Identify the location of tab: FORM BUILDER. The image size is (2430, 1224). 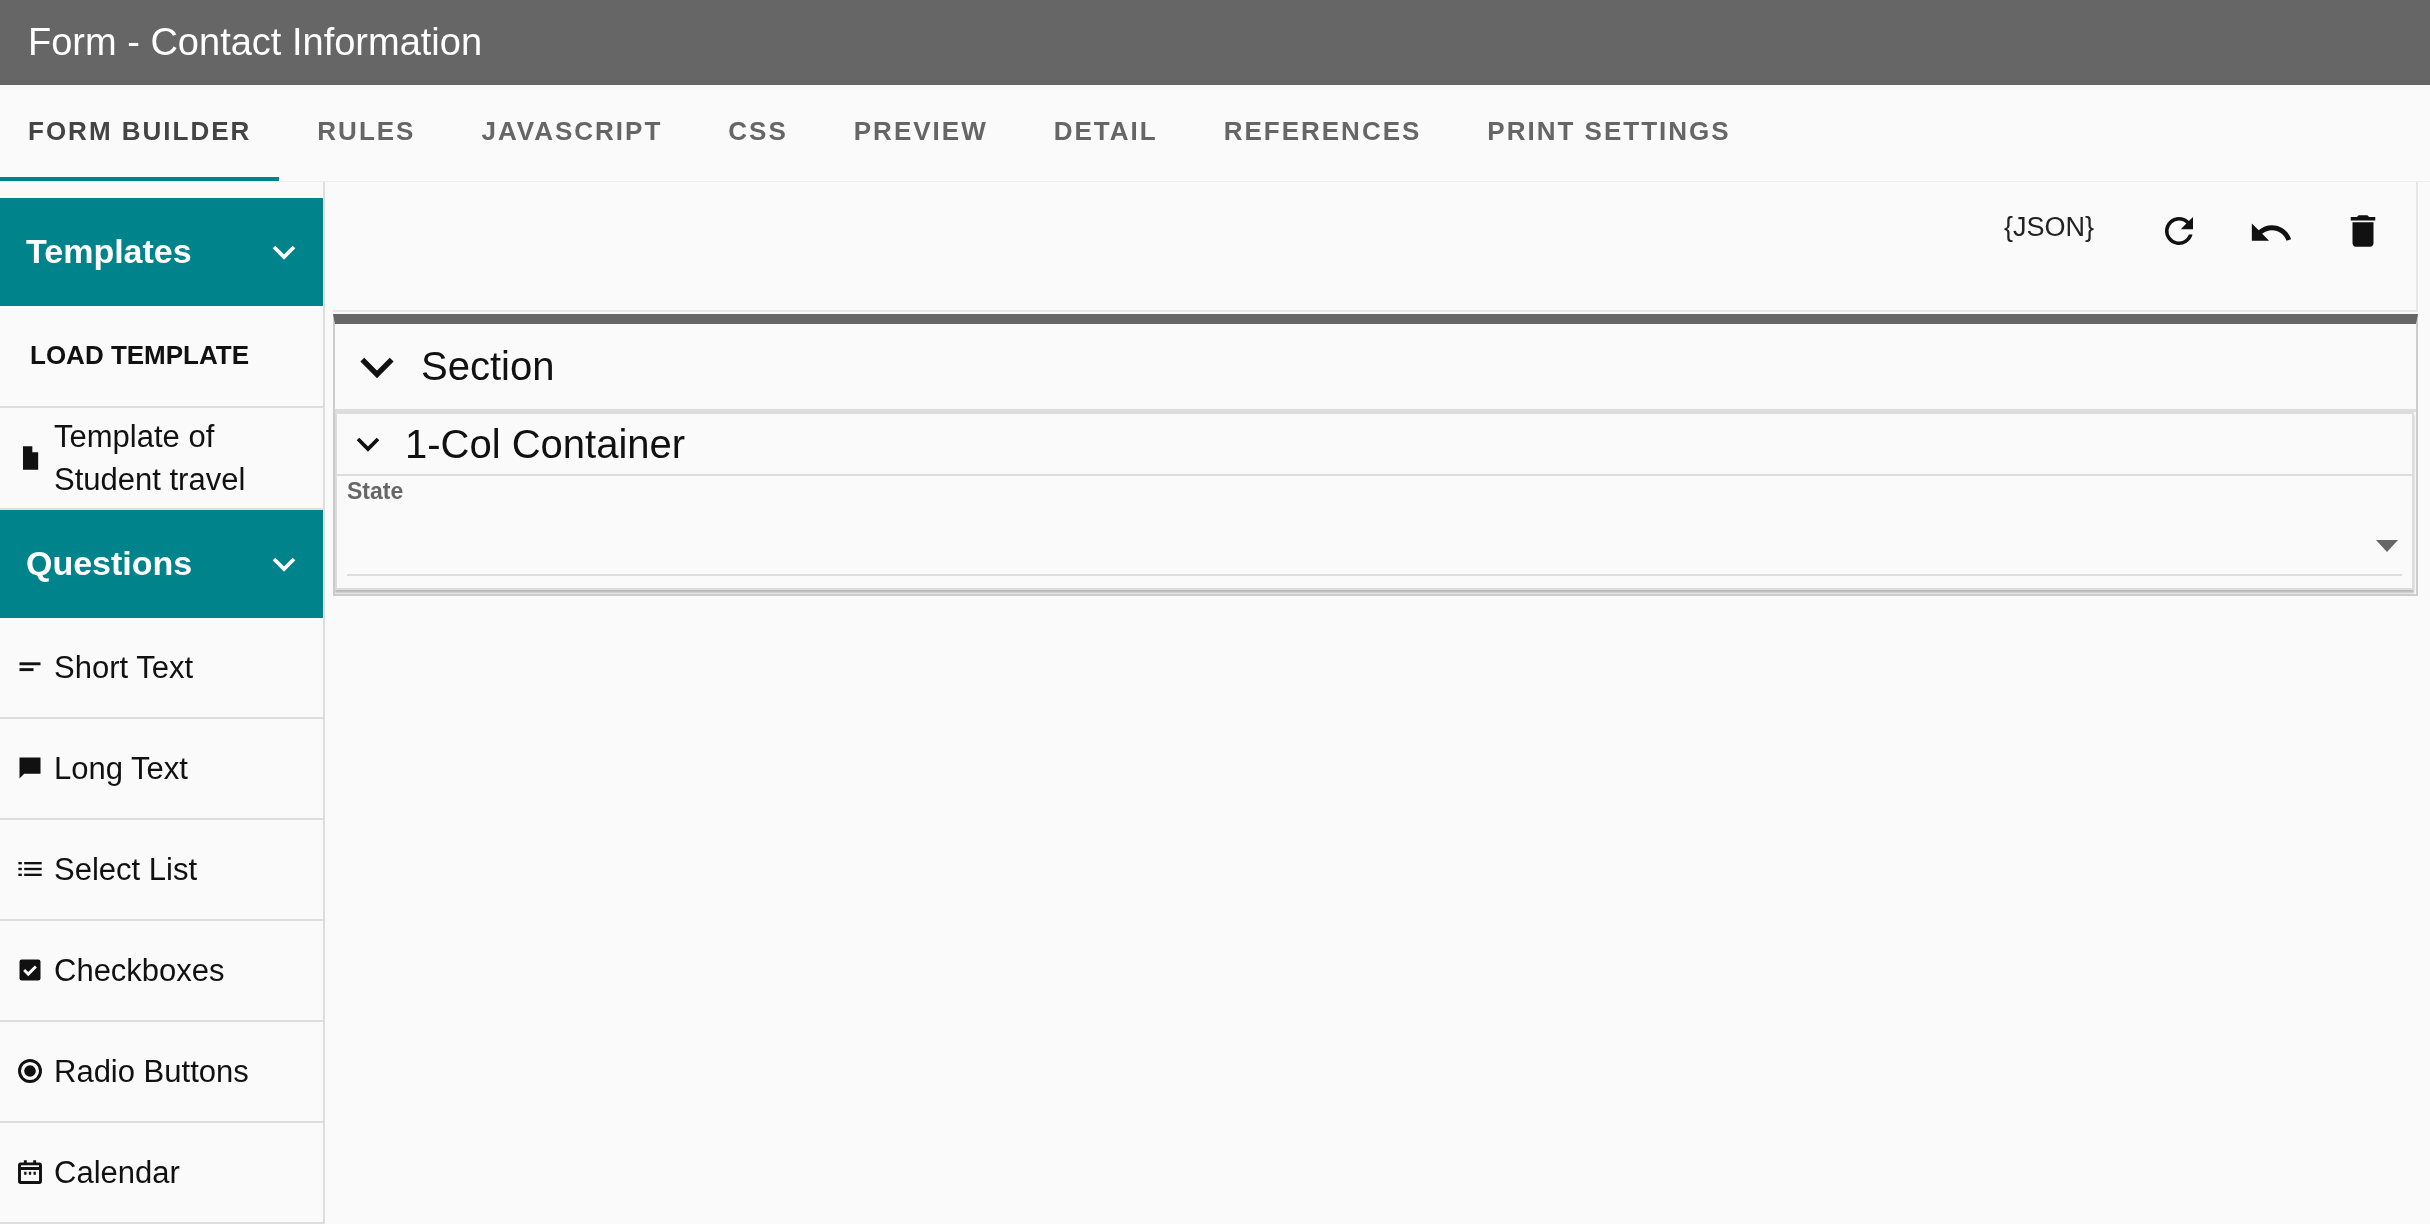
(140, 133).